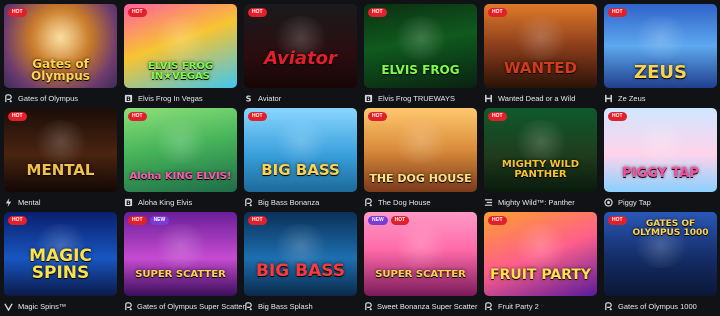  I want to click on thumbnail-logo-text: ELVIS FROG, so click(420, 70).